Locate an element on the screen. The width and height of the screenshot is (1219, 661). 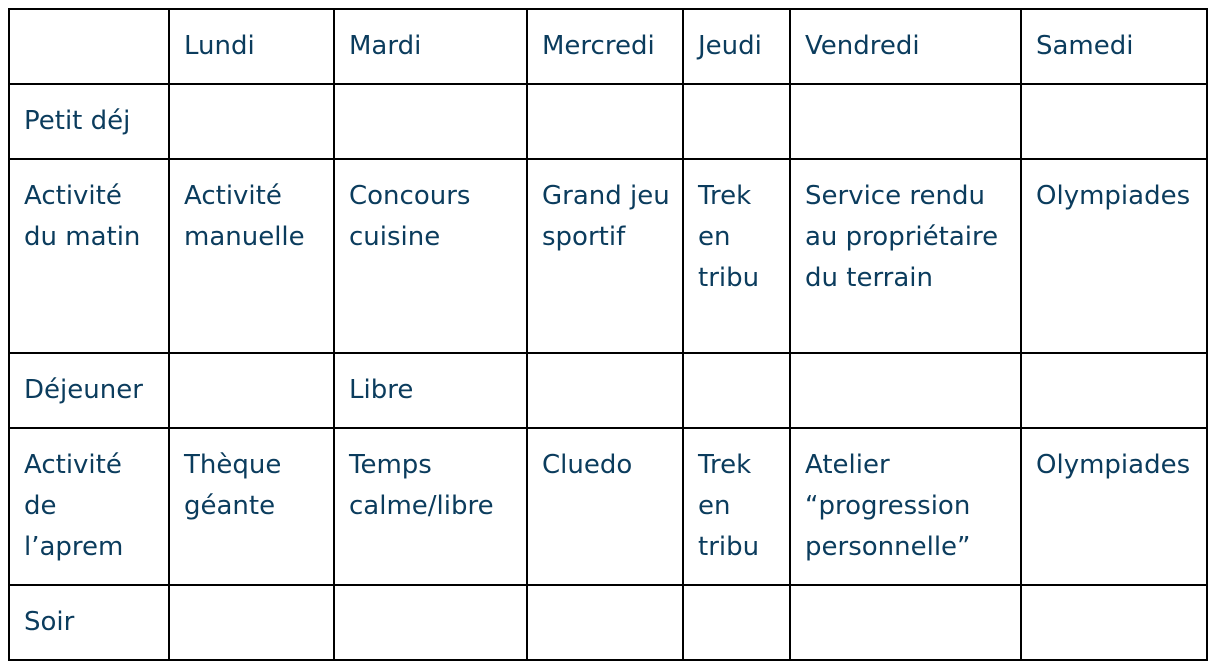
table-cell: Temps calme/libre is located at coordinates (430, 506).